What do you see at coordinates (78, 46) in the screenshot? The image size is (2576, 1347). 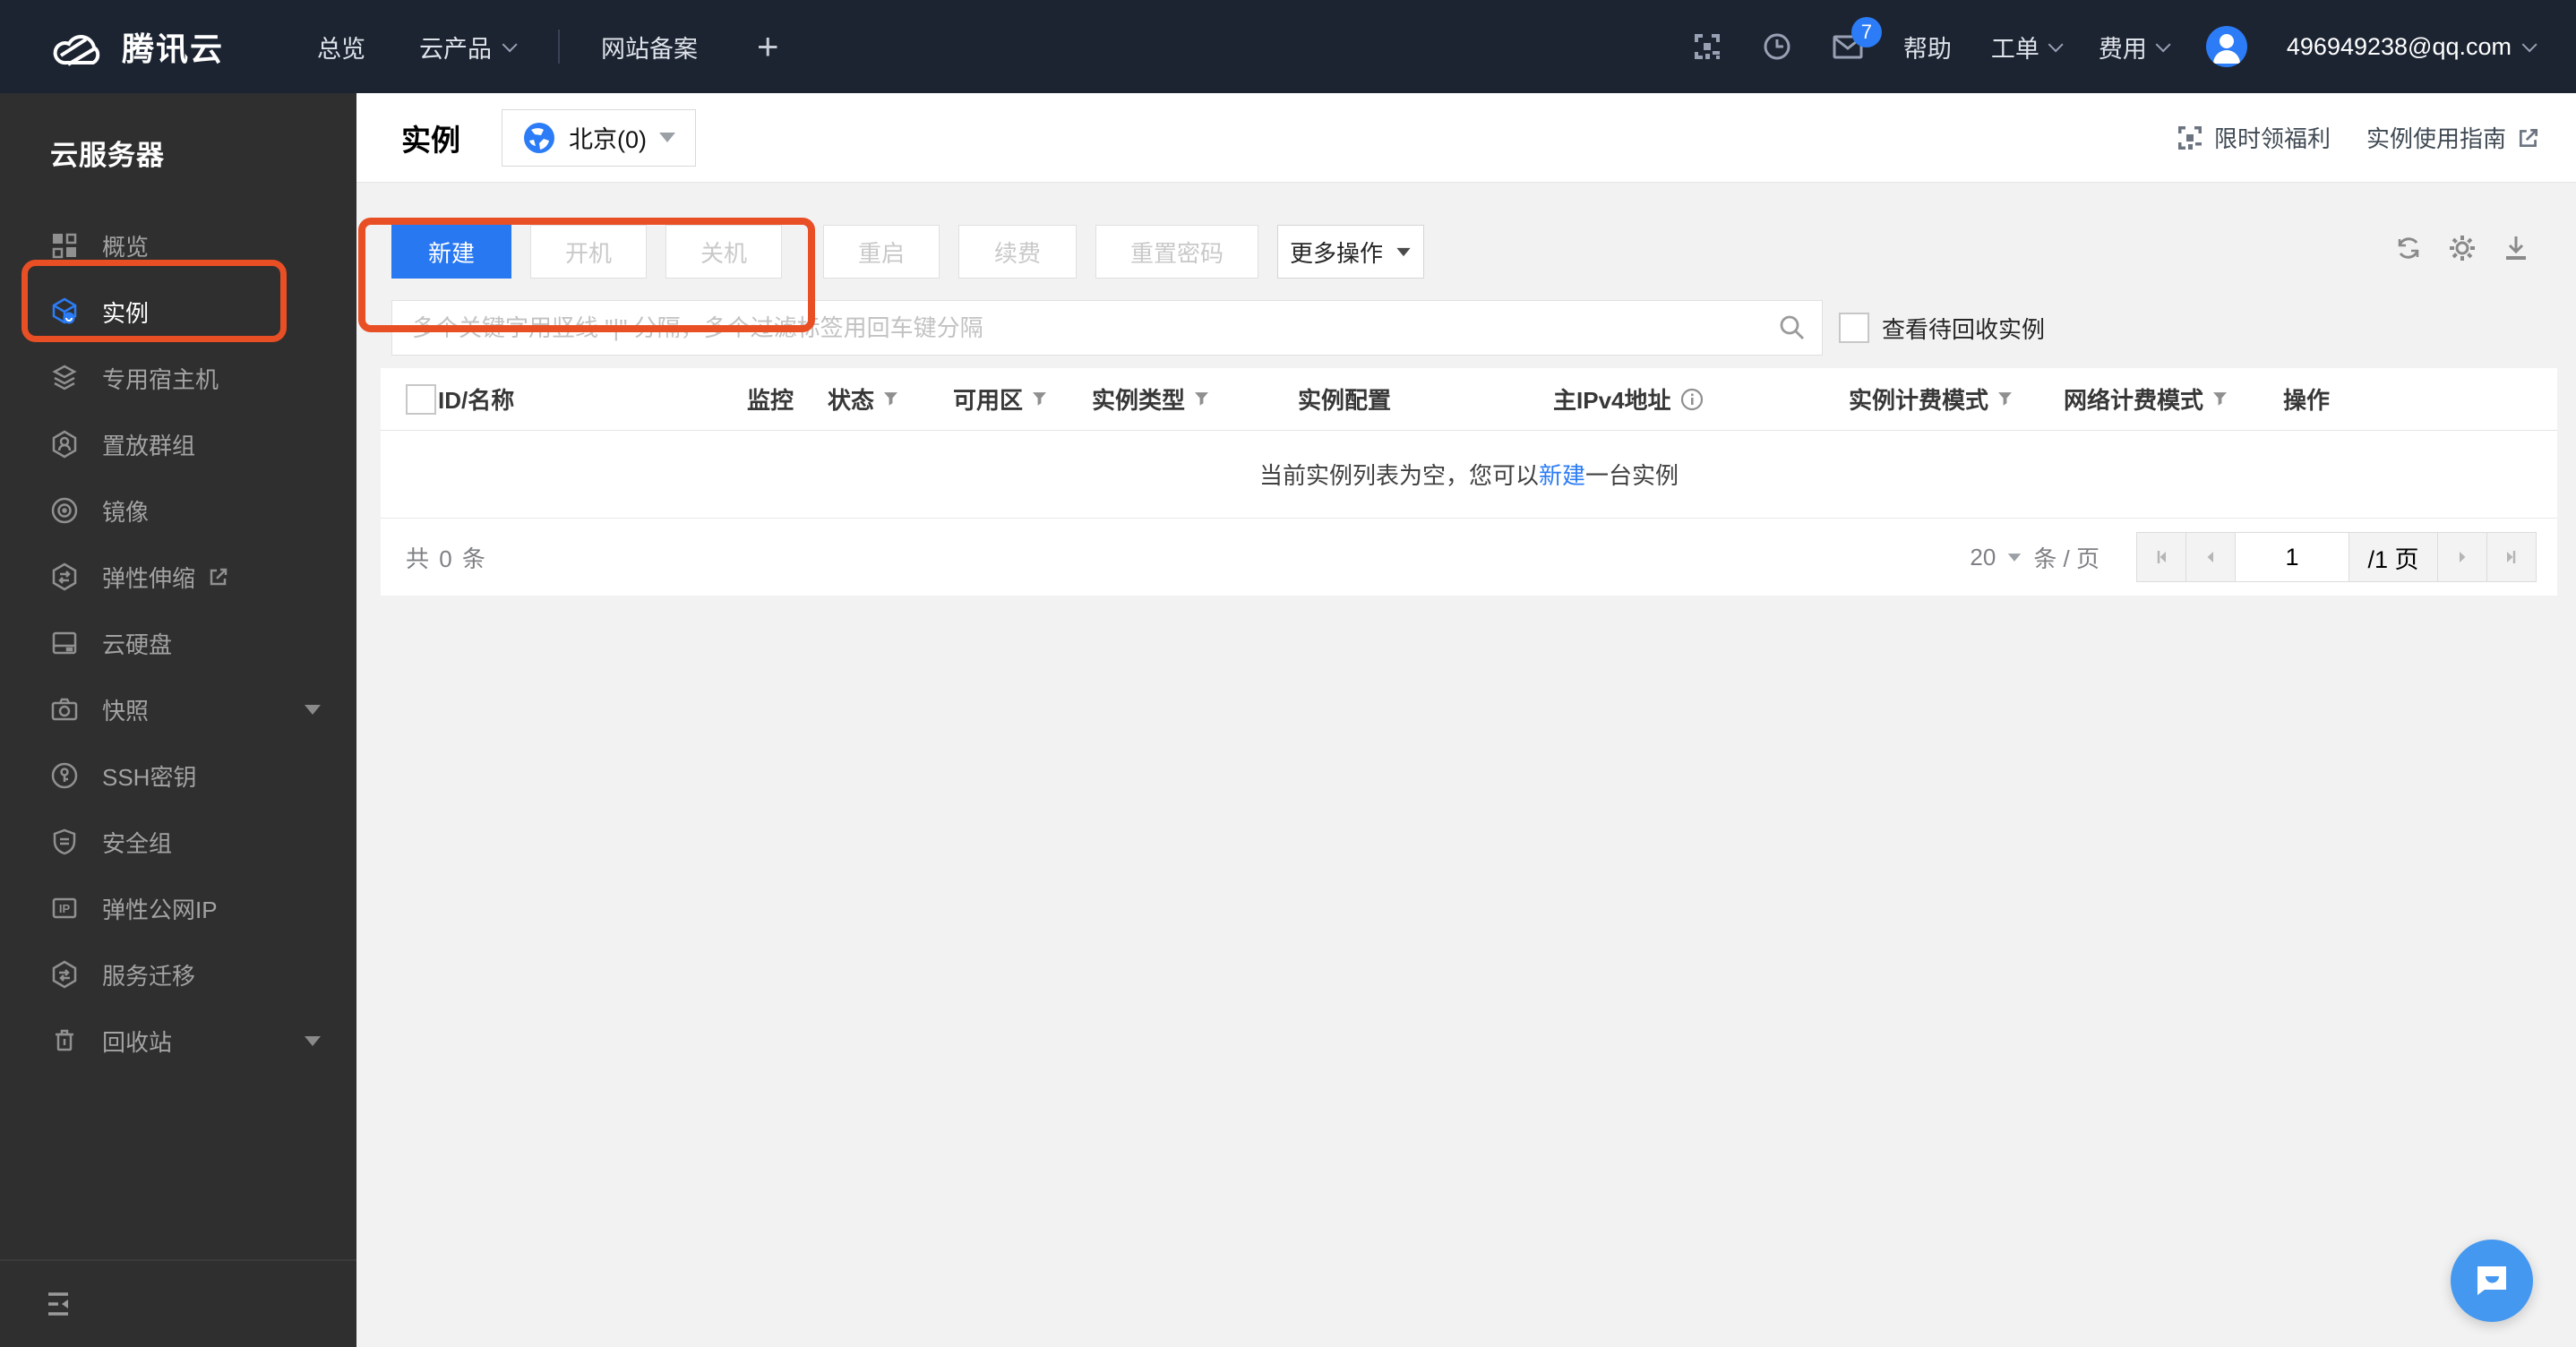 I see `cloud-logo-icon` at bounding box center [78, 46].